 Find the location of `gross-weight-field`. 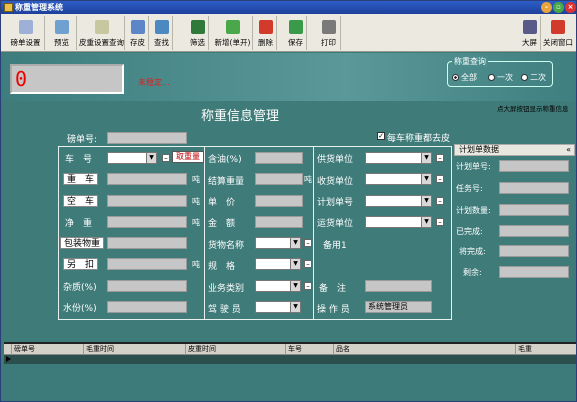

gross-weight-field is located at coordinates (147, 179).